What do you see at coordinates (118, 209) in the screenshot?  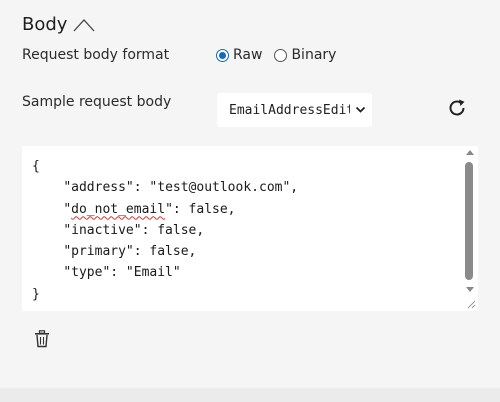 I see `code-line-3-key-misspelled: do_not_email` at bounding box center [118, 209].